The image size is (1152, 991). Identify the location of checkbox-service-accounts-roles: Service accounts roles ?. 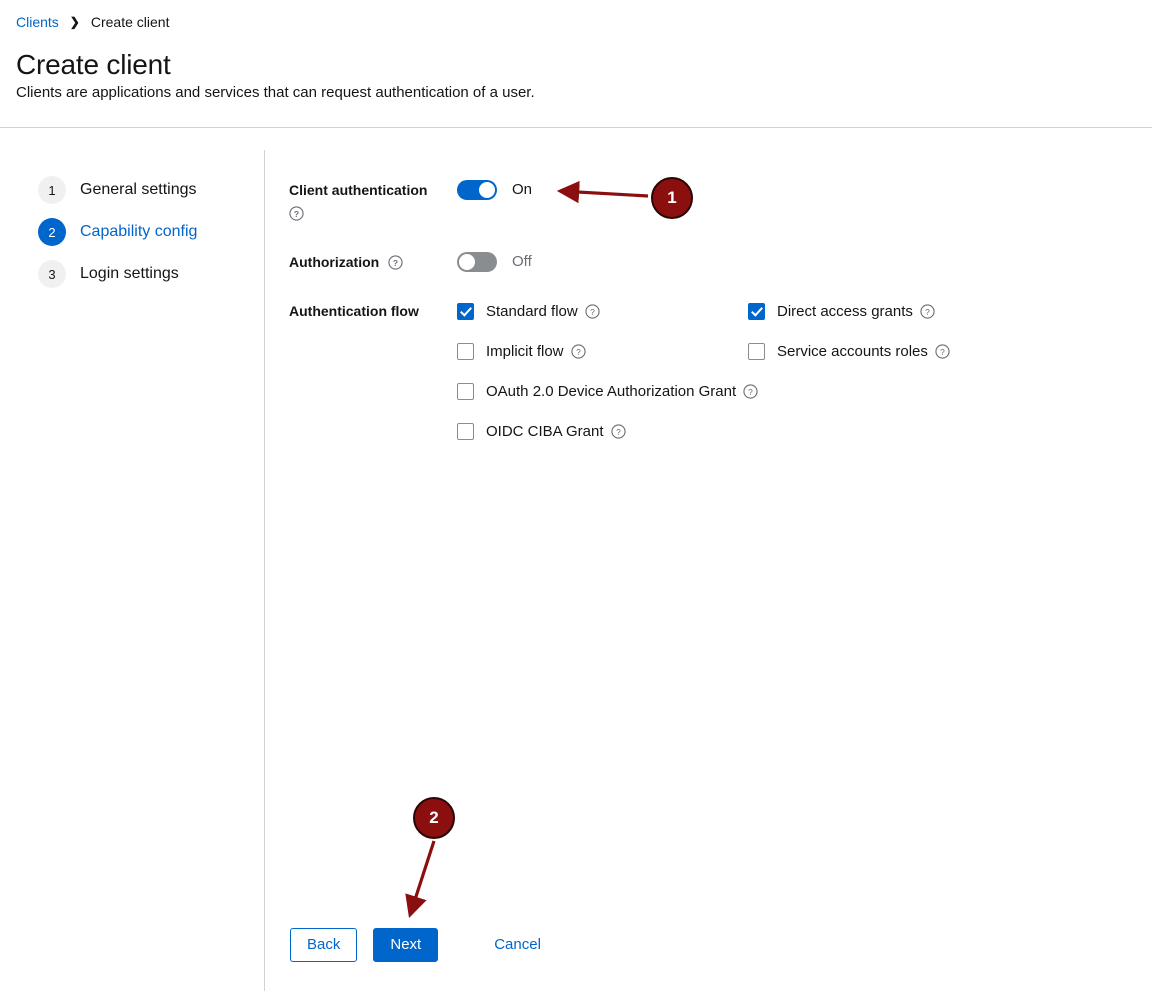
(849, 351).